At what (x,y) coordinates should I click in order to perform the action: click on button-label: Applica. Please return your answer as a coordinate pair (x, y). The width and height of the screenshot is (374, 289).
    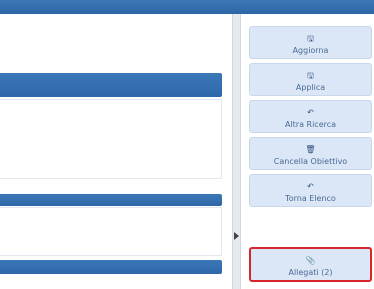
    Looking at the image, I should click on (310, 87).